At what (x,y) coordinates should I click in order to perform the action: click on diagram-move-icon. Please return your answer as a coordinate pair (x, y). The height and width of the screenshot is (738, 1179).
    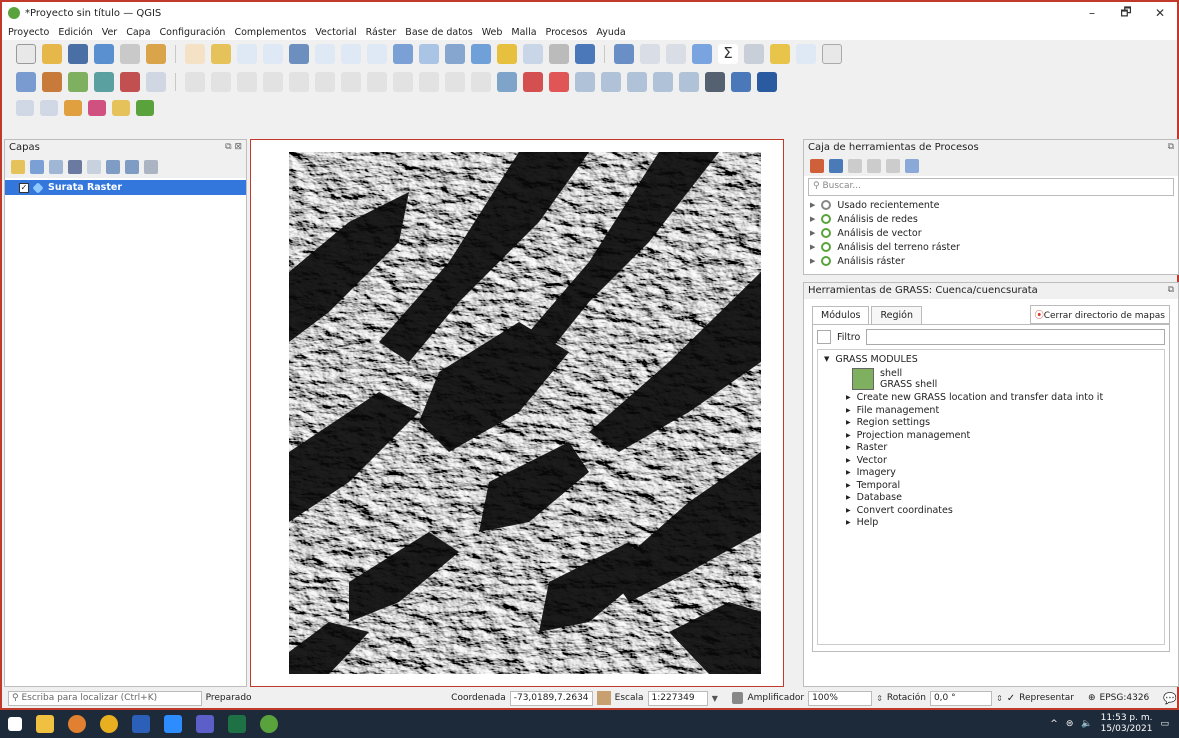
    Looking at the image, I should click on (611, 82).